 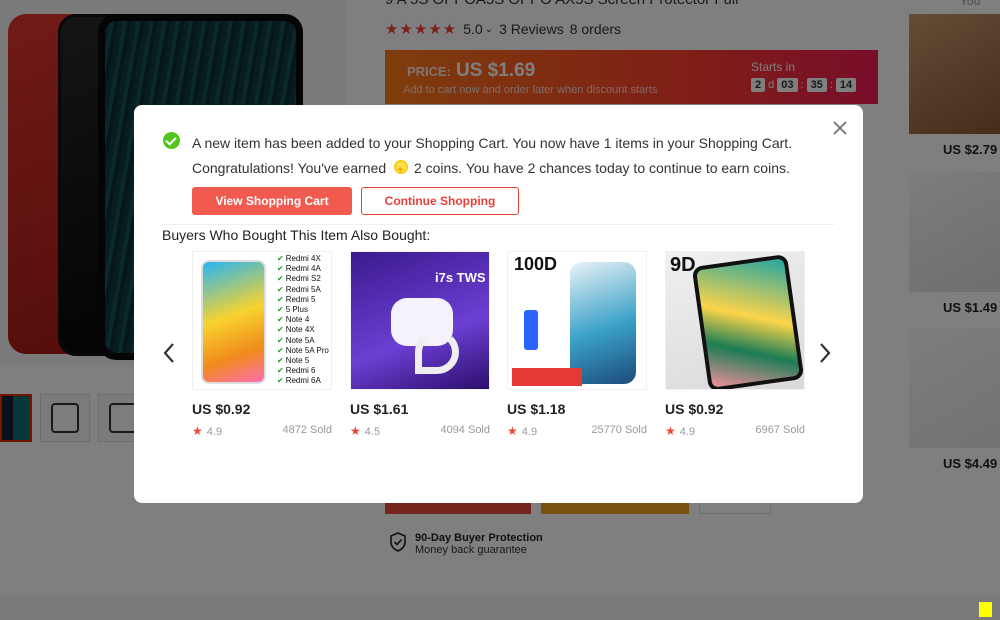 I want to click on product-card: 100D US $1.18 ★ 4.9 25770 Sold, so click(x=577, y=344).